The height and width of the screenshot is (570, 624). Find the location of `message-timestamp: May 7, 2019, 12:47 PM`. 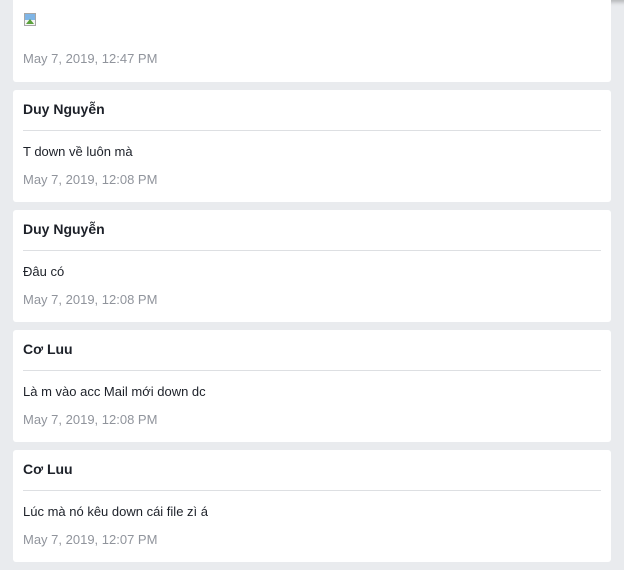

message-timestamp: May 7, 2019, 12:47 PM is located at coordinates (90, 58).